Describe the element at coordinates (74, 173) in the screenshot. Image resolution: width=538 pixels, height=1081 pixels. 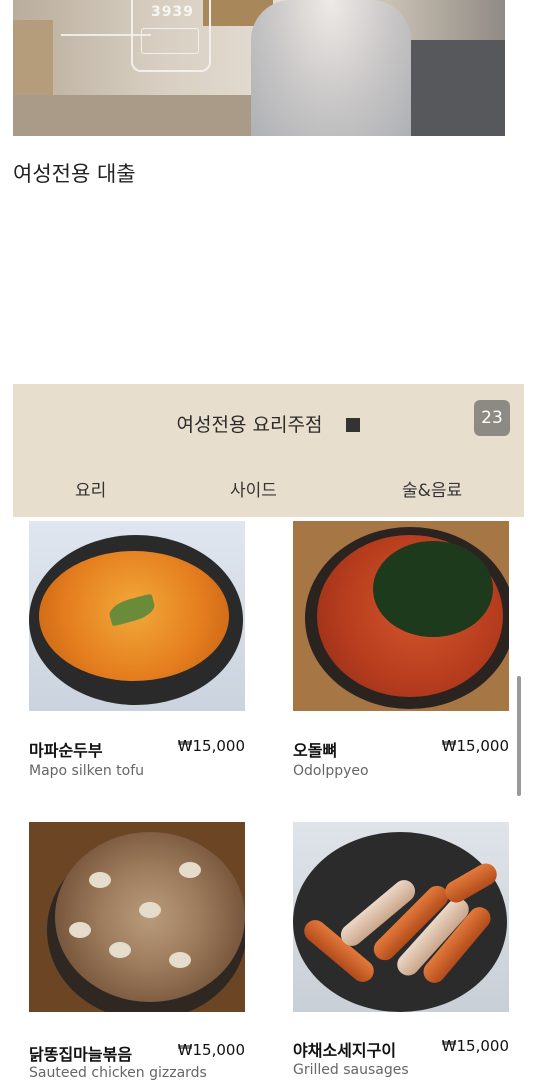
I see `promo-title: 여성전용 대출` at that location.